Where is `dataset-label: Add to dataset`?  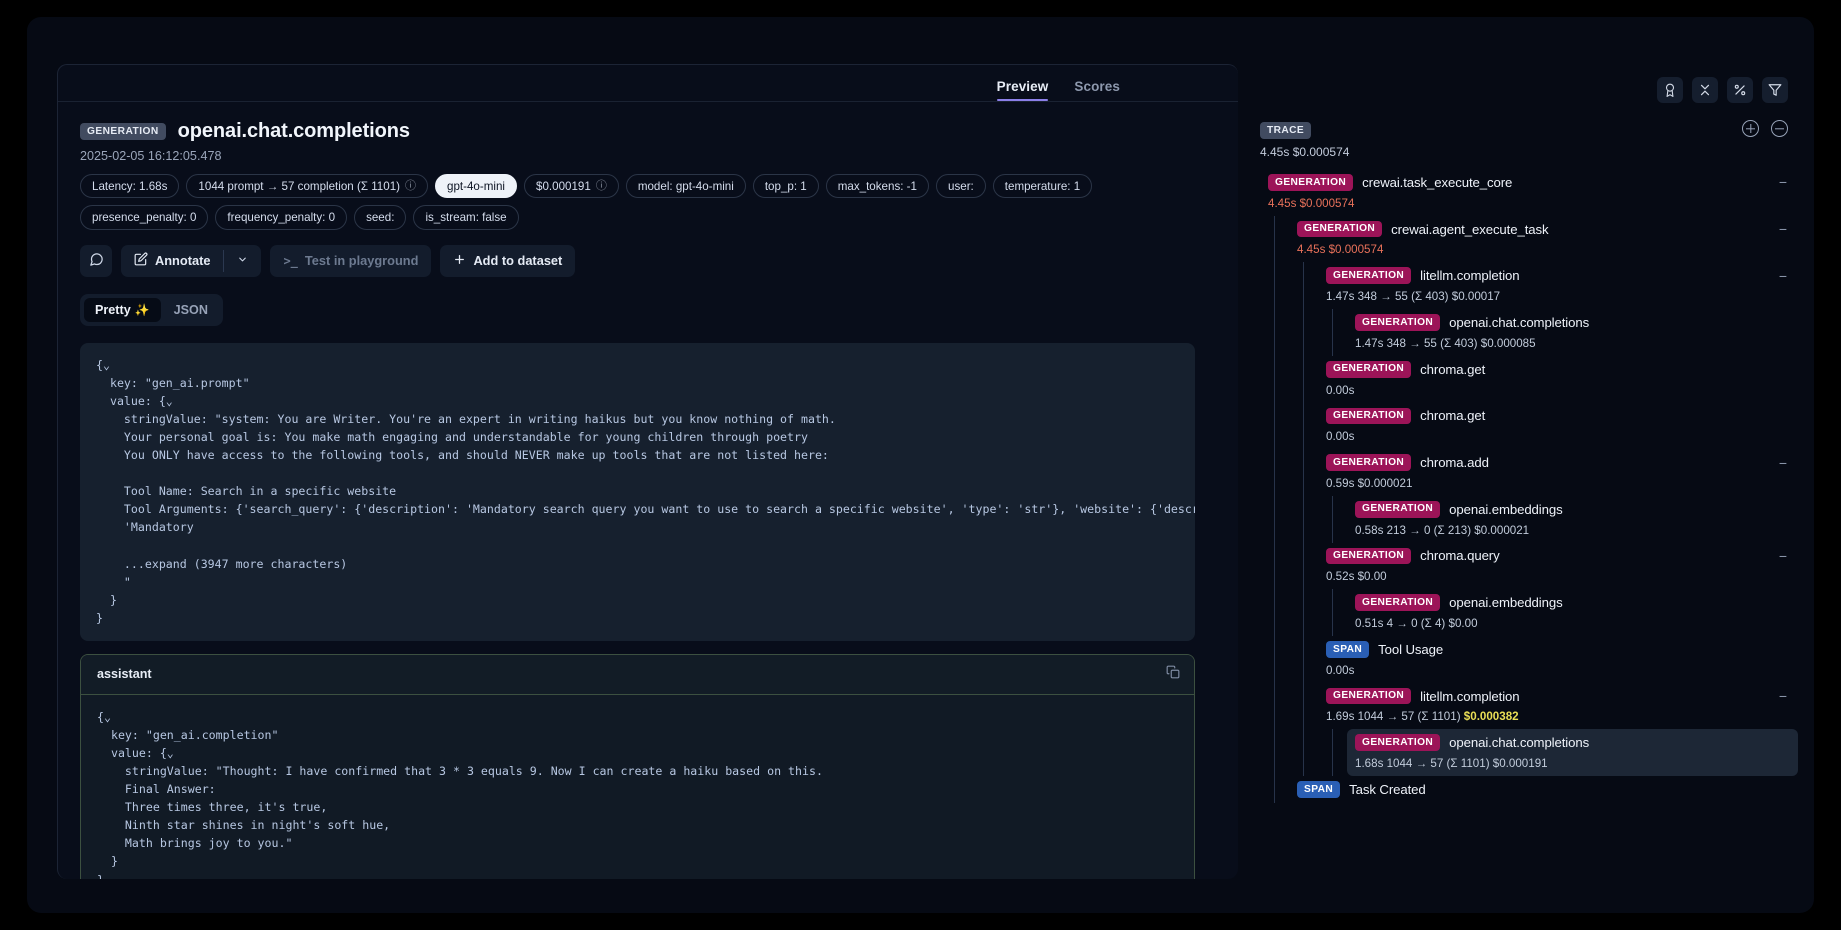 dataset-label: Add to dataset is located at coordinates (518, 261).